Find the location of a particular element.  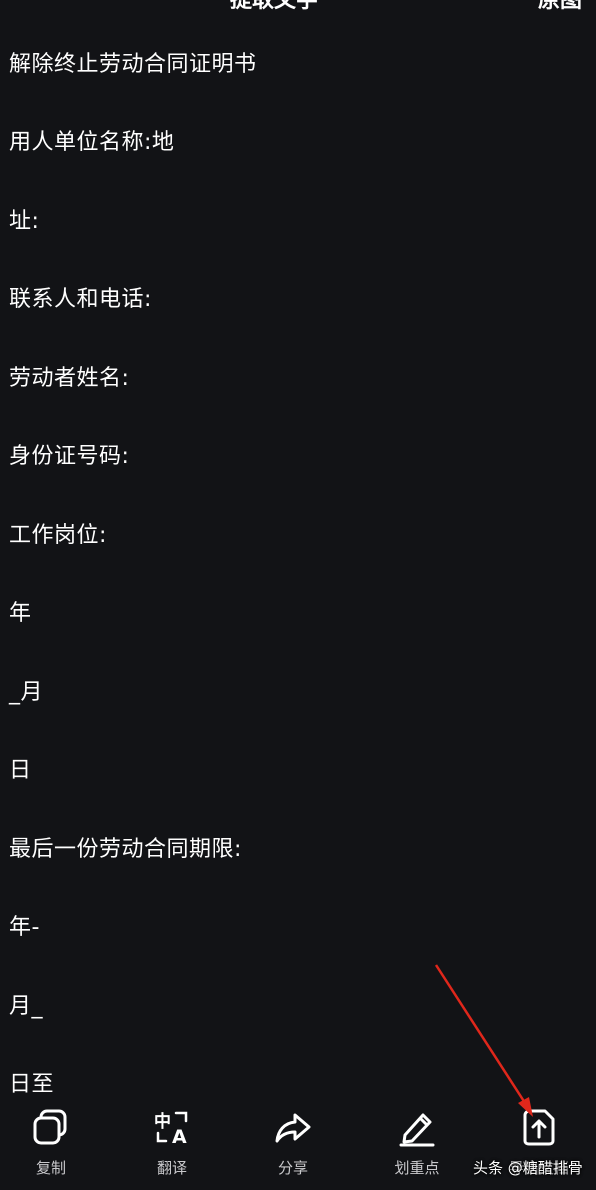

copy-label: 复制 is located at coordinates (50, 1168).